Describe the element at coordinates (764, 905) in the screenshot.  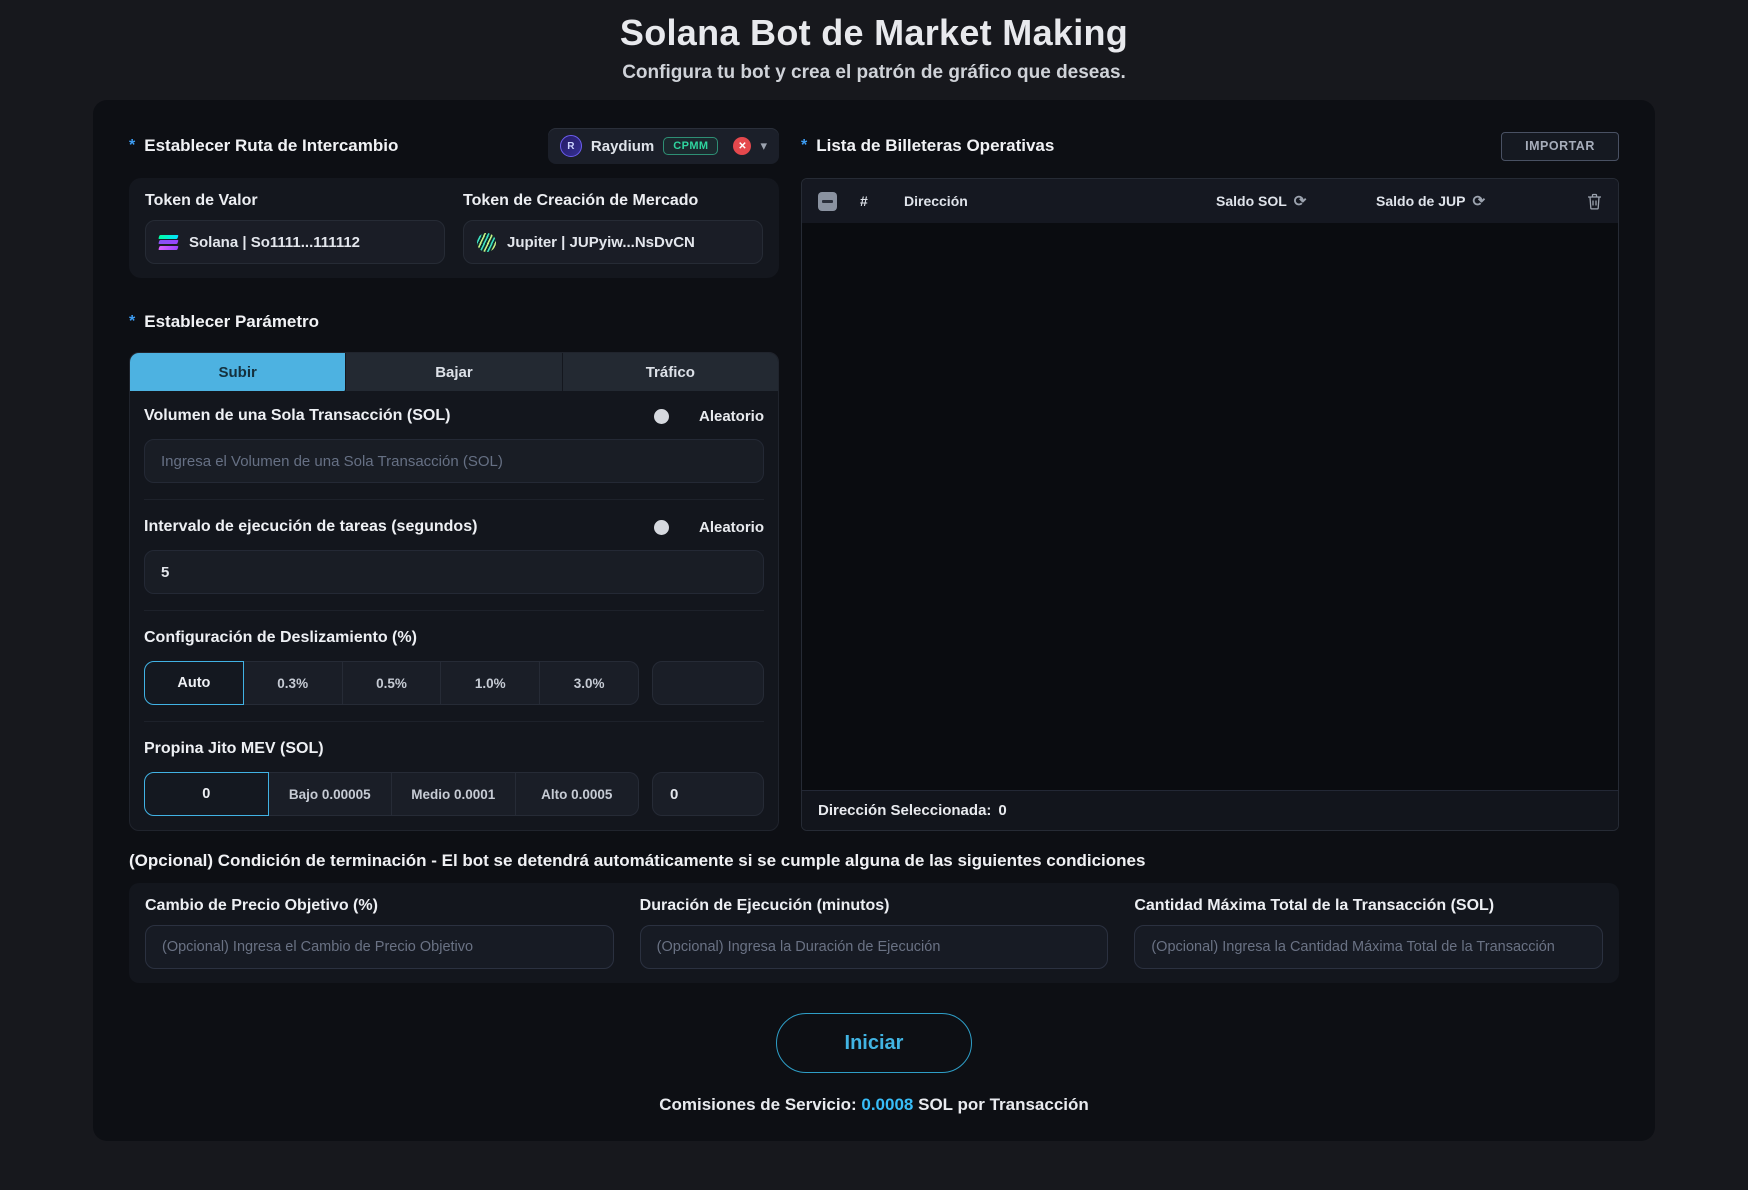
I see `duration-label: Duración de Ejecución (minutos)` at that location.